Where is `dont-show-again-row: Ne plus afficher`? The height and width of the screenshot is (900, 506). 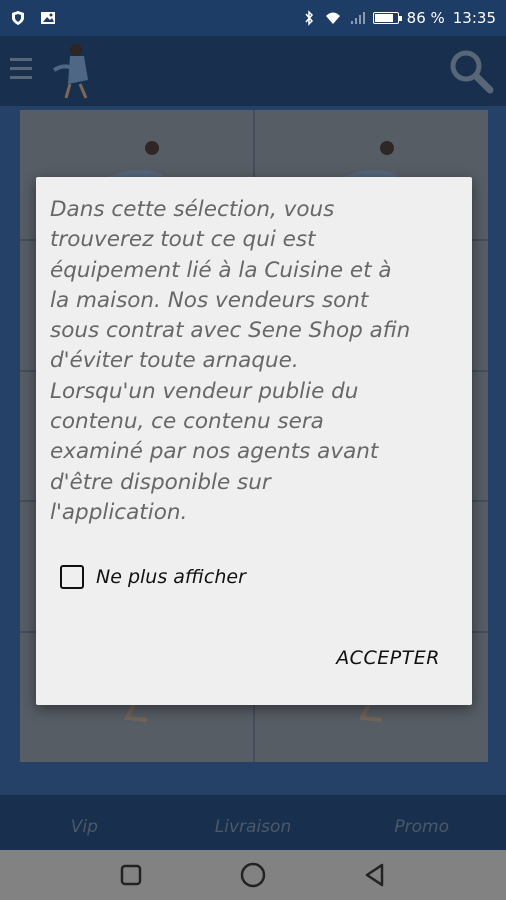 dont-show-again-row: Ne plus afficher is located at coordinates (153, 577).